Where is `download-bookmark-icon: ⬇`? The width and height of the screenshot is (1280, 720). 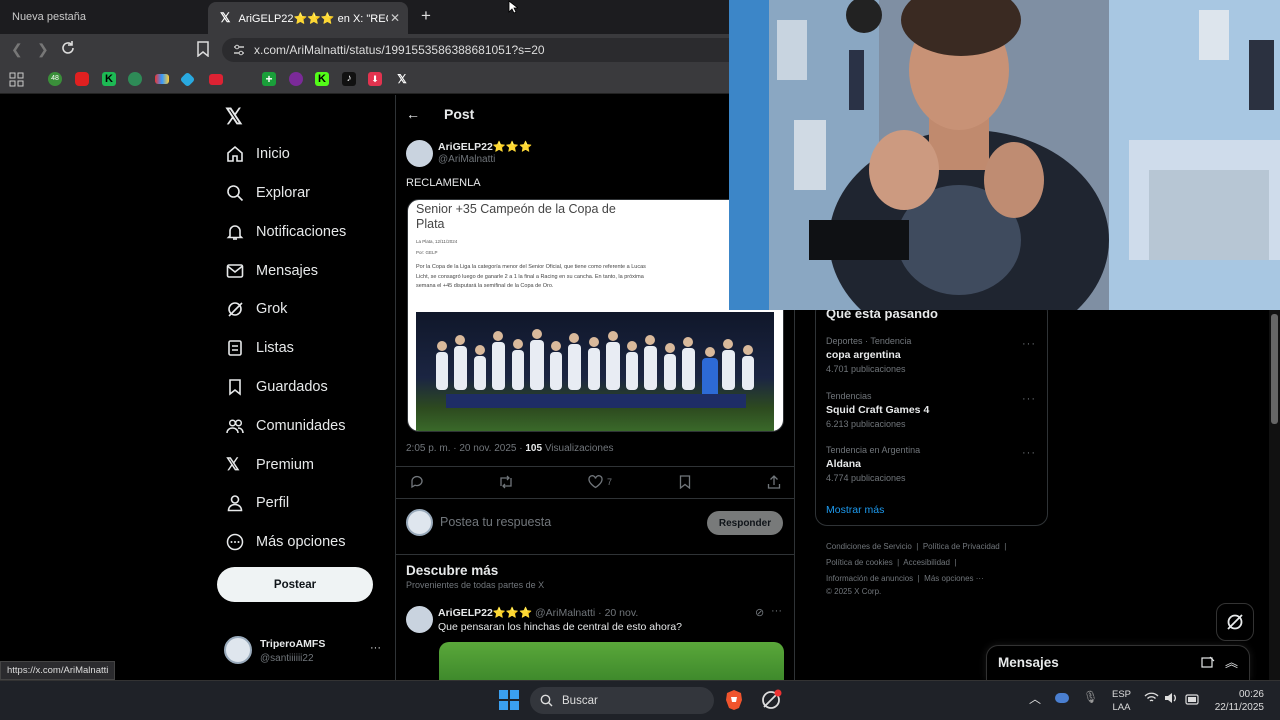
download-bookmark-icon: ⬇ is located at coordinates (375, 79).